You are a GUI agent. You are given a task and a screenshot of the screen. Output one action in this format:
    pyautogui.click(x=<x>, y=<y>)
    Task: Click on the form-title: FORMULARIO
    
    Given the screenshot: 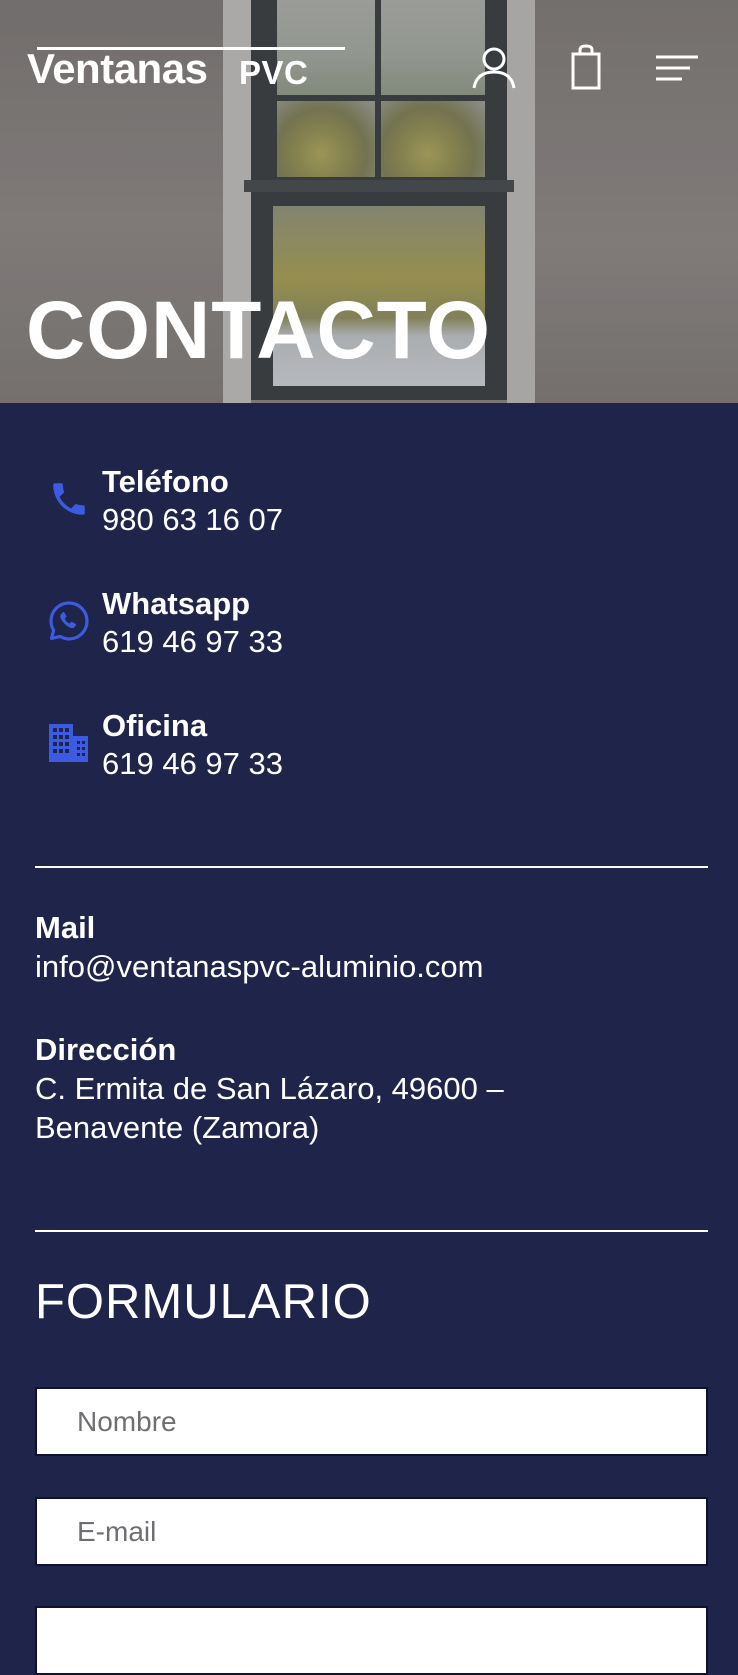 What is the action you would take?
    pyautogui.click(x=203, y=1302)
    